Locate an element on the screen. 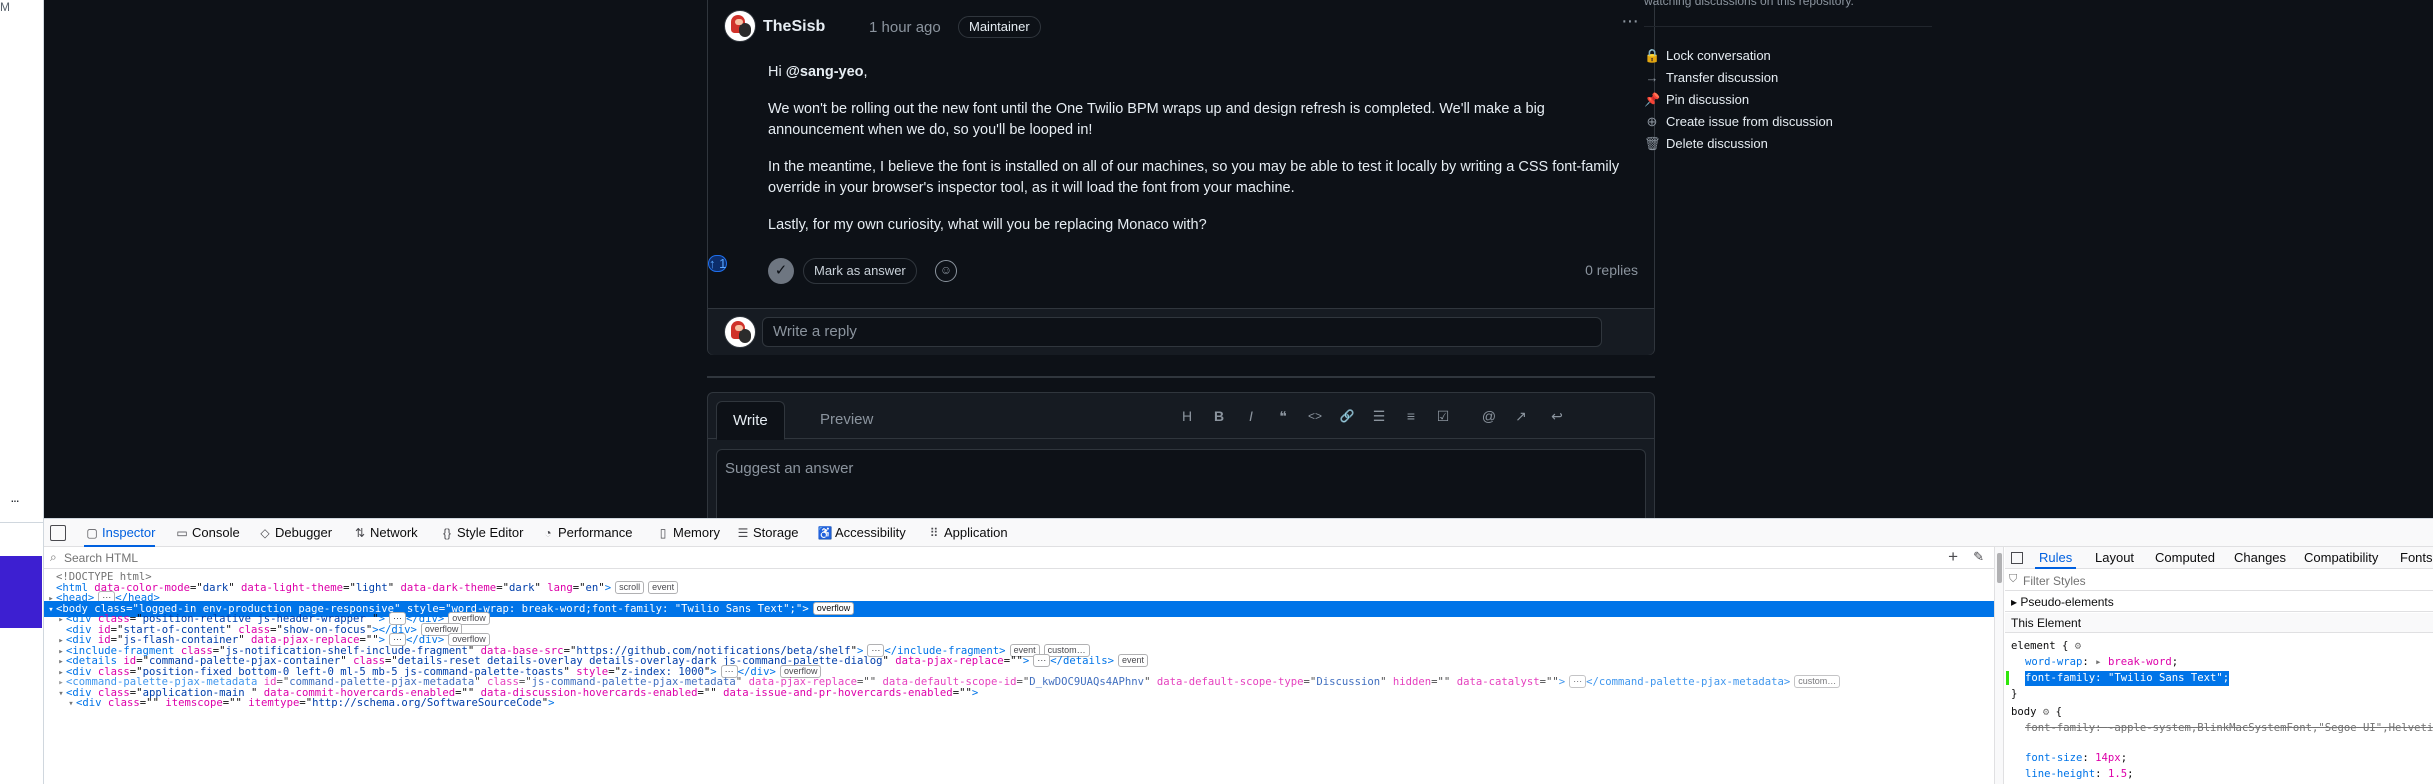  css-value: "Twilio Sans Text" is located at coordinates (2165, 678).